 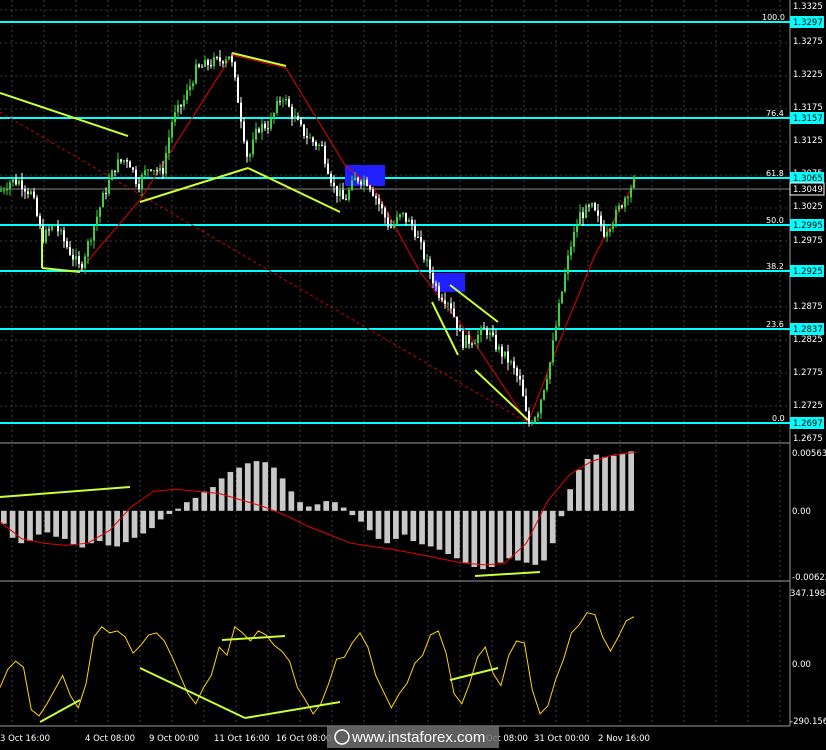 I want to click on current-price-text: 1.3049, so click(x=808, y=190).